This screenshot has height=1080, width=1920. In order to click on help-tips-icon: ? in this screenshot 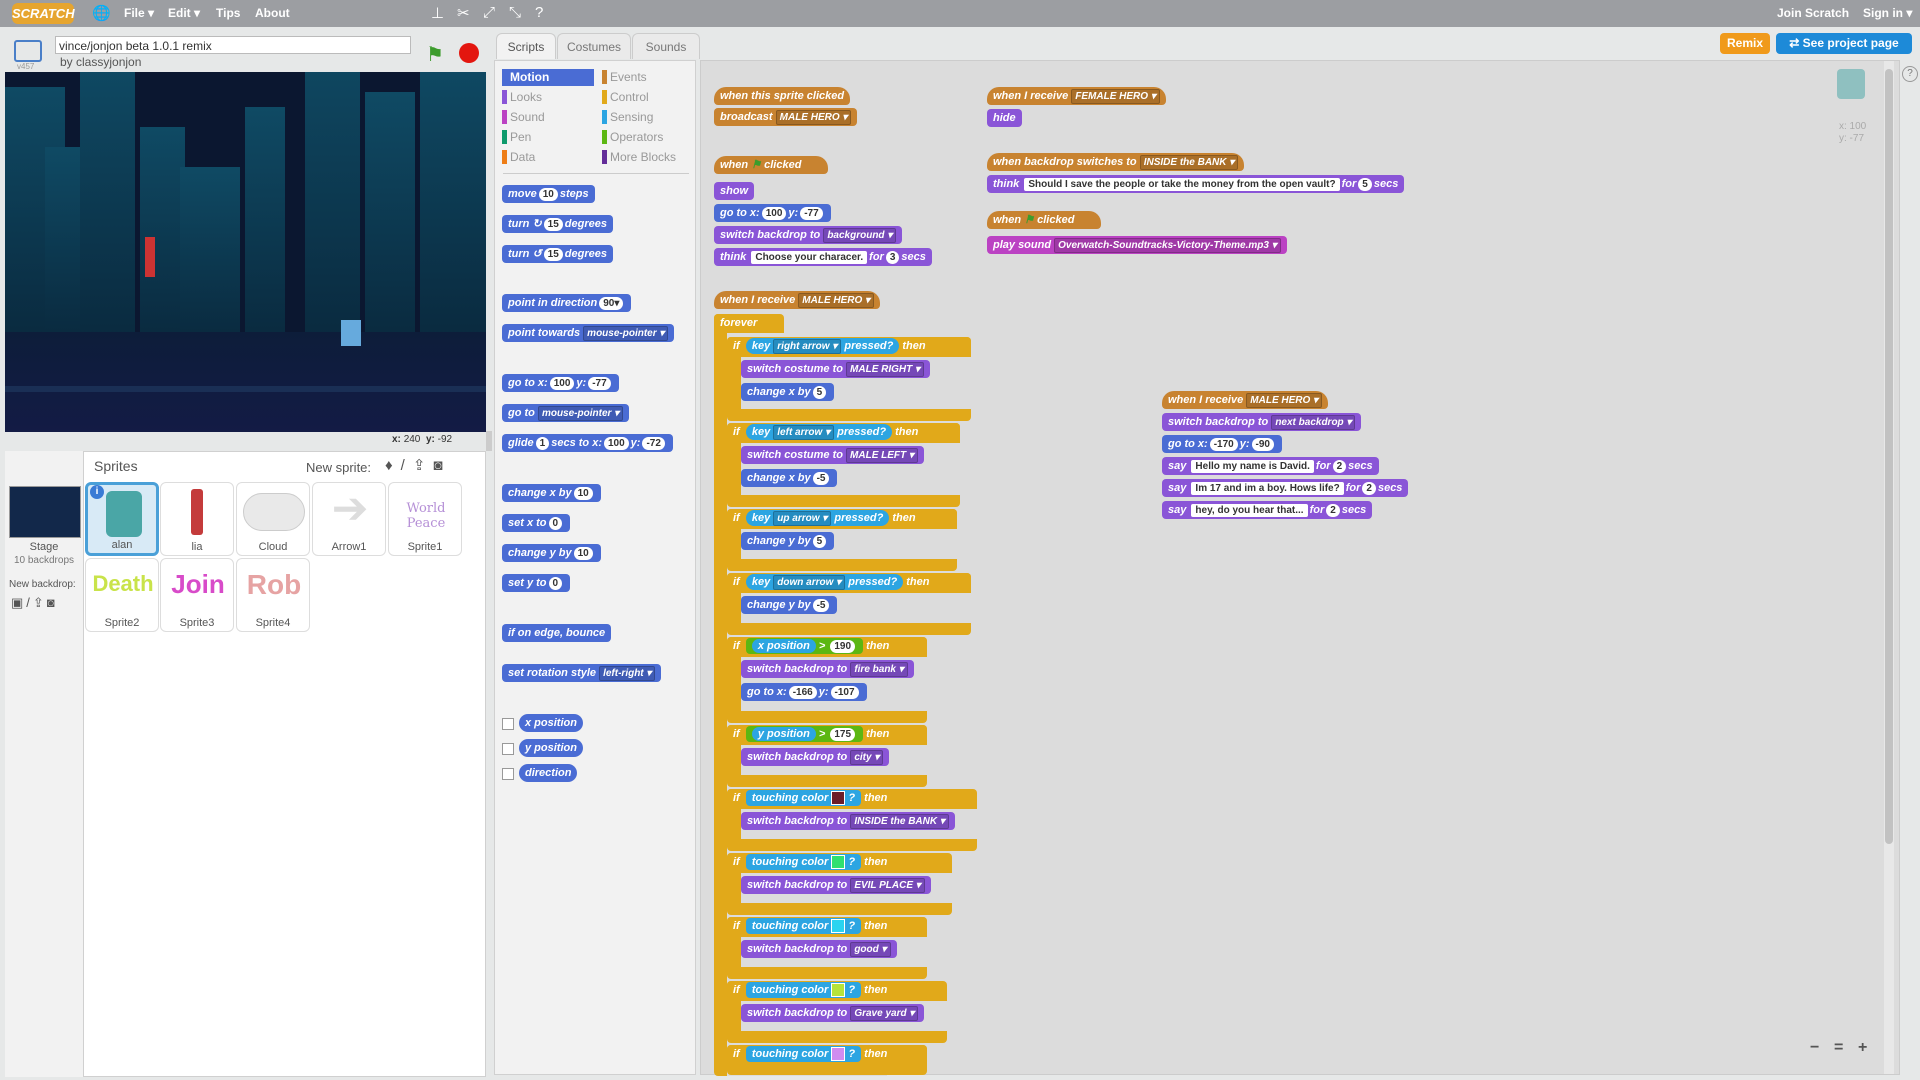, I will do `click(1910, 74)`.